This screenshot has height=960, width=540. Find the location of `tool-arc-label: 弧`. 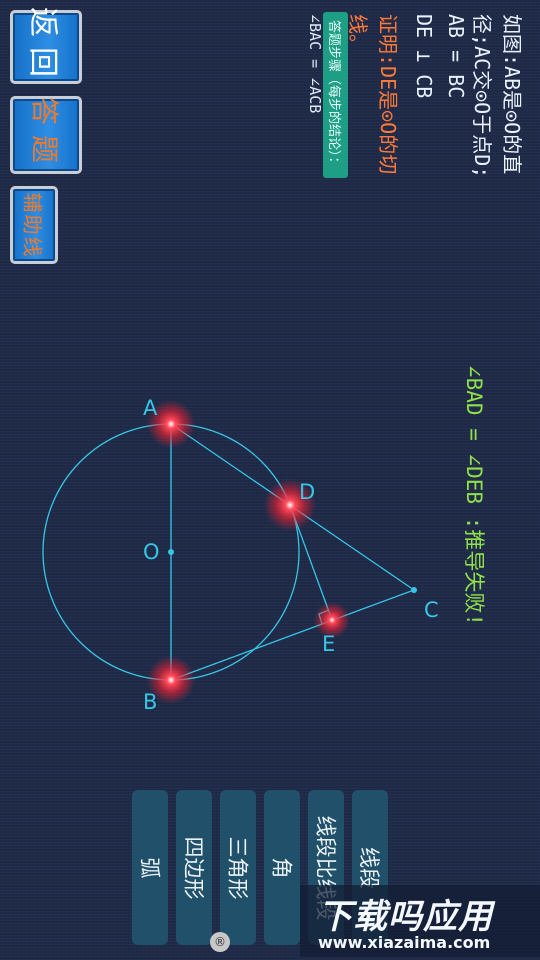

tool-arc-label: 弧 is located at coordinates (149, 867).